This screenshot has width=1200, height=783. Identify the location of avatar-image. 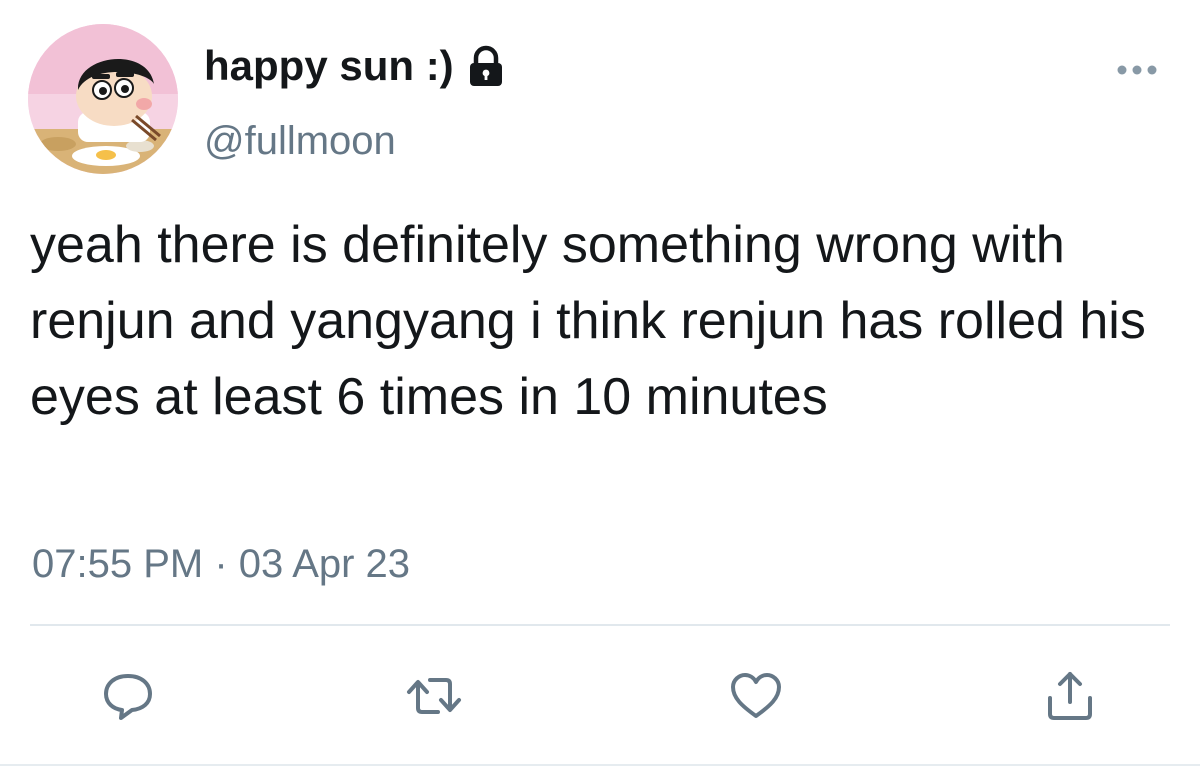
(103, 99).